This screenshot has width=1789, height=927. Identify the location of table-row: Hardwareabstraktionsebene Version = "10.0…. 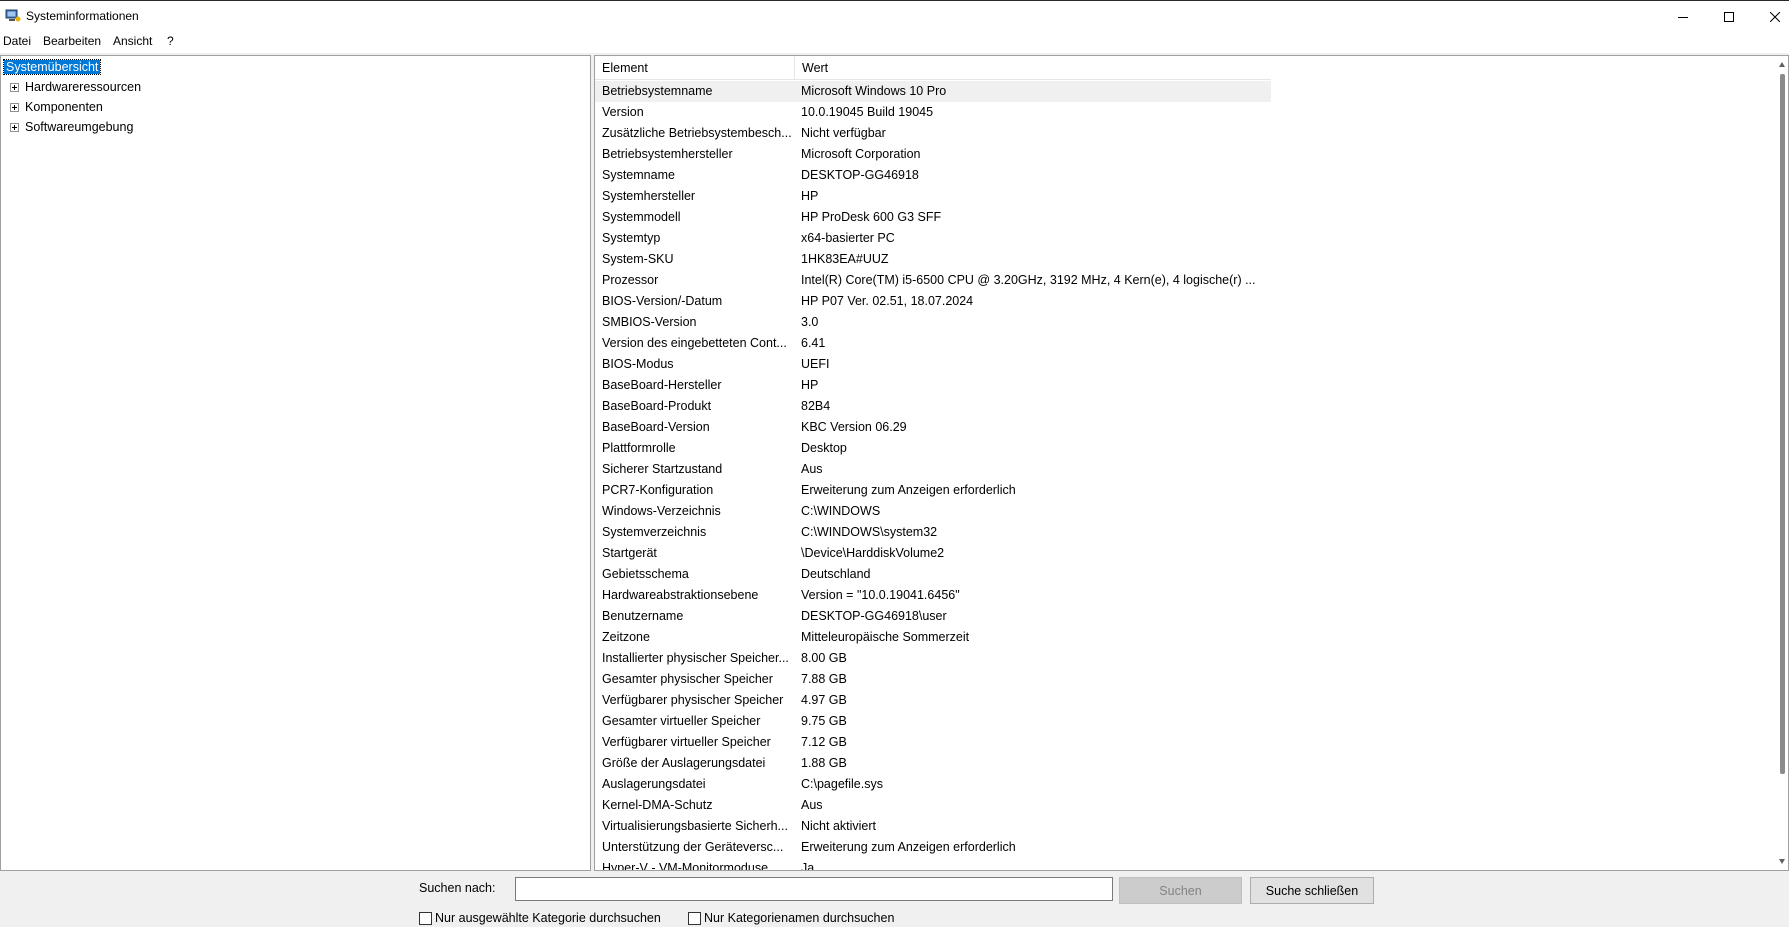
(933, 595).